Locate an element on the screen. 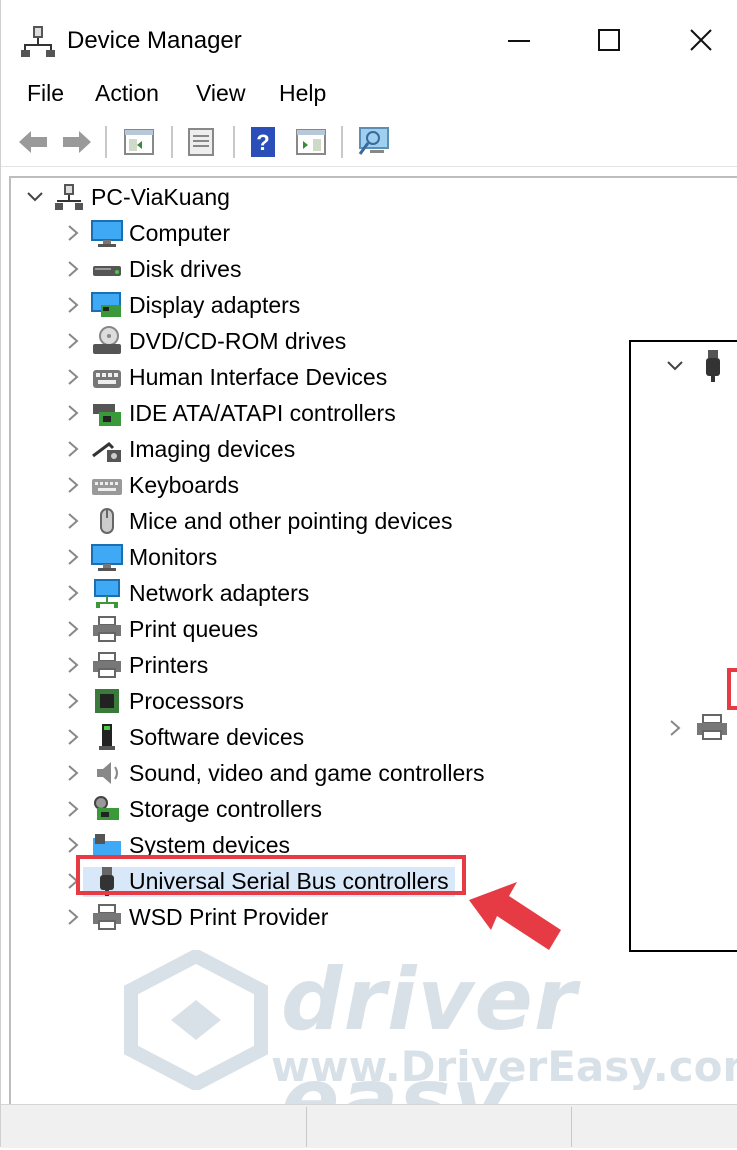 The width and height of the screenshot is (737, 1150). monitor-icon is located at coordinates (107, 557).